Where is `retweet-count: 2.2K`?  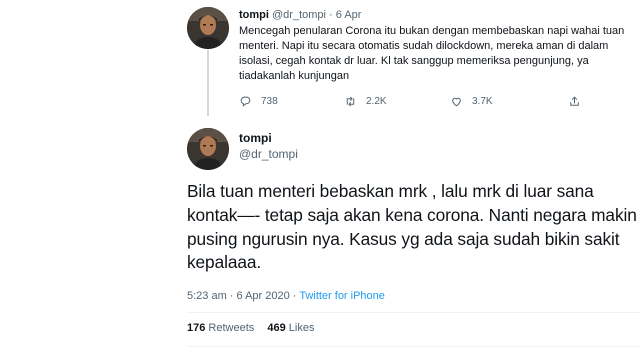
retweet-count: 2.2K is located at coordinates (376, 101).